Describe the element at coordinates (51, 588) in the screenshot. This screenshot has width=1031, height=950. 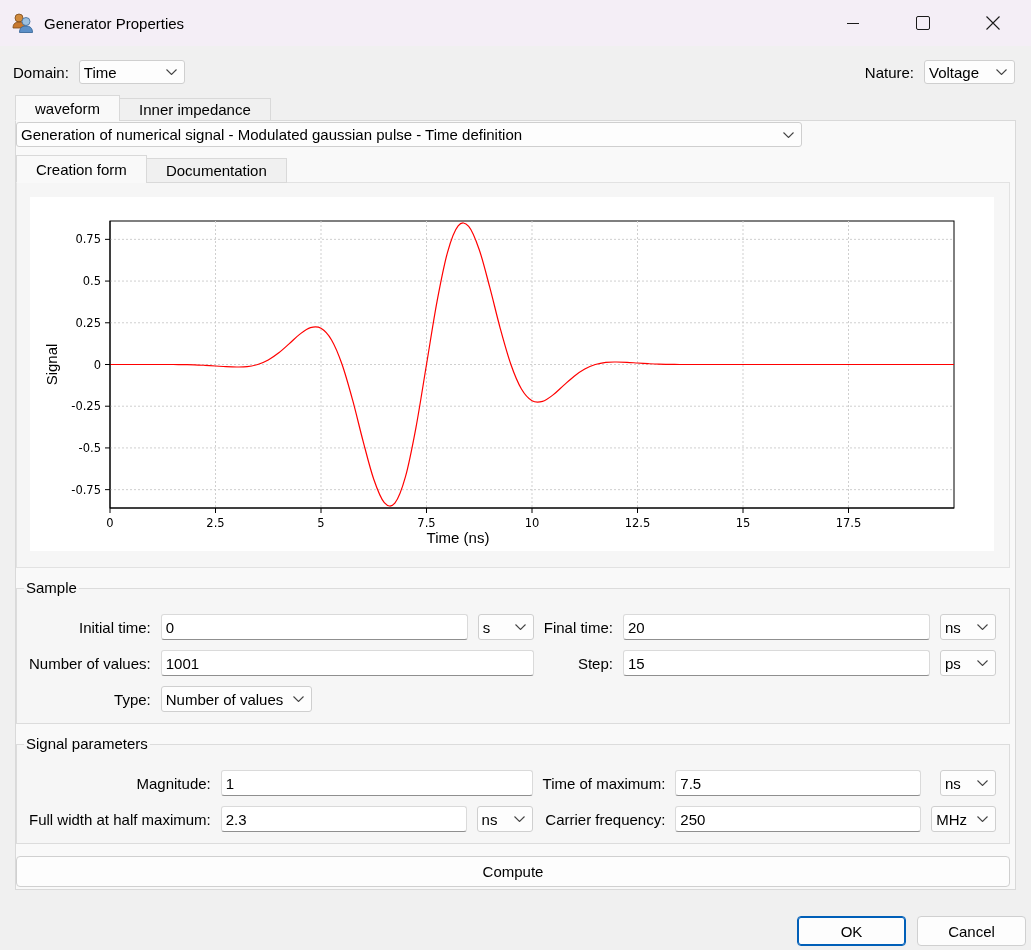
I see `group-title: Sample` at that location.